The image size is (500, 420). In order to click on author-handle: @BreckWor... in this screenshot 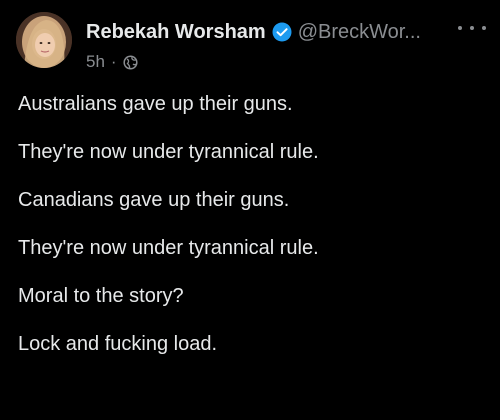, I will do `click(359, 32)`.